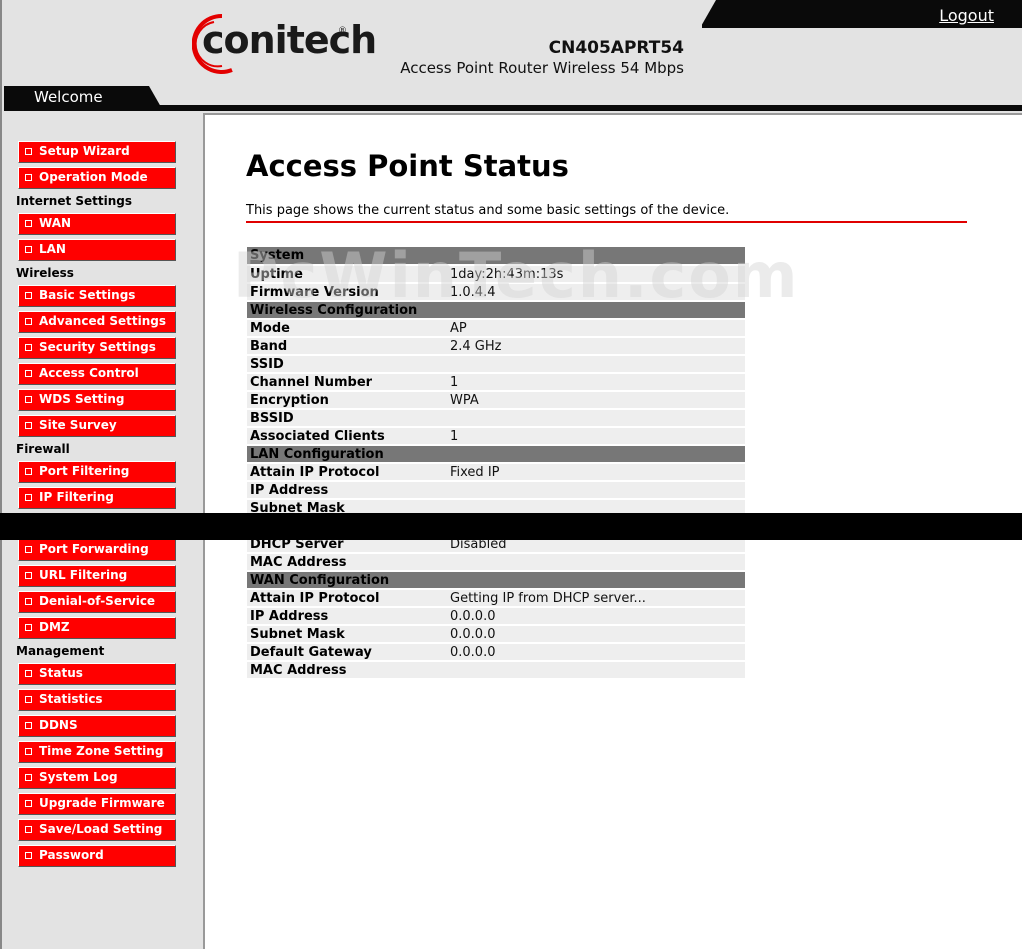  What do you see at coordinates (347, 328) in the screenshot?
I see `row-label: Mode` at bounding box center [347, 328].